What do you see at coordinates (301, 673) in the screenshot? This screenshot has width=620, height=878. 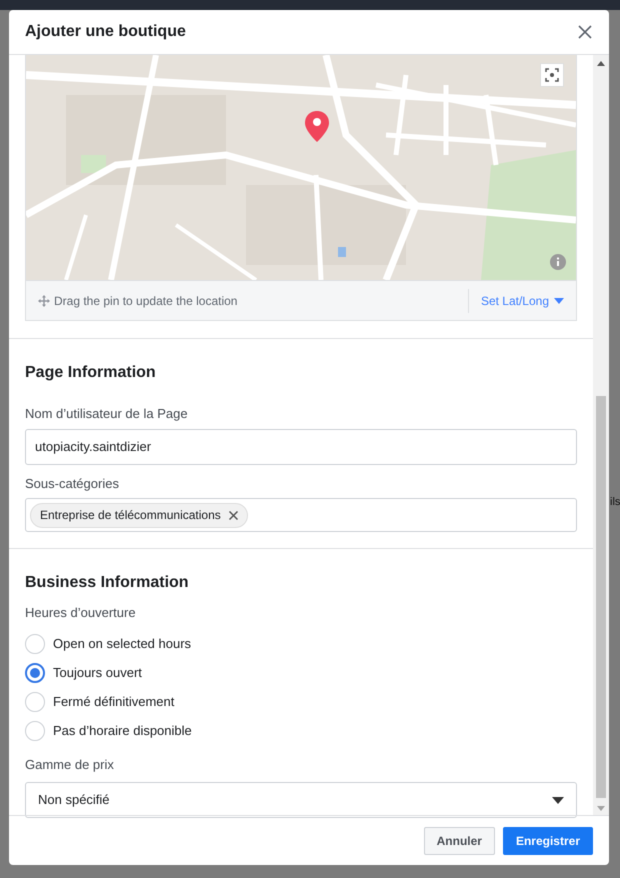 I see `radio-option: Toujours ouvert` at bounding box center [301, 673].